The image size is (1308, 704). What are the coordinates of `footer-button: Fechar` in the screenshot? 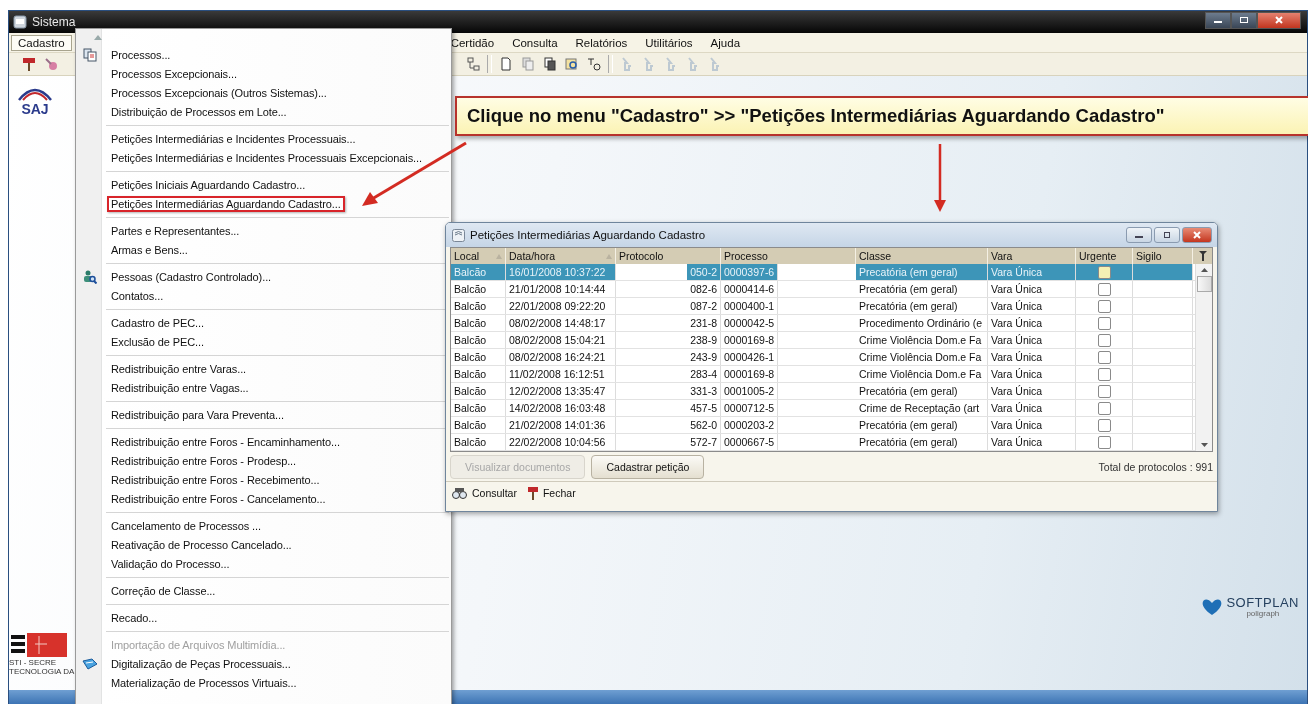 It's located at (551, 493).